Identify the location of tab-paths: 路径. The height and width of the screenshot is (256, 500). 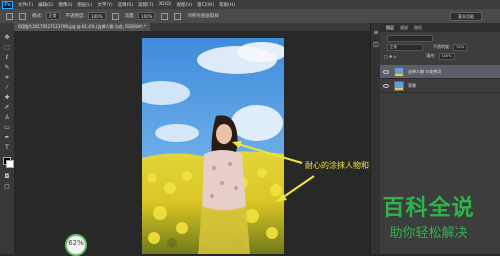
(418, 28).